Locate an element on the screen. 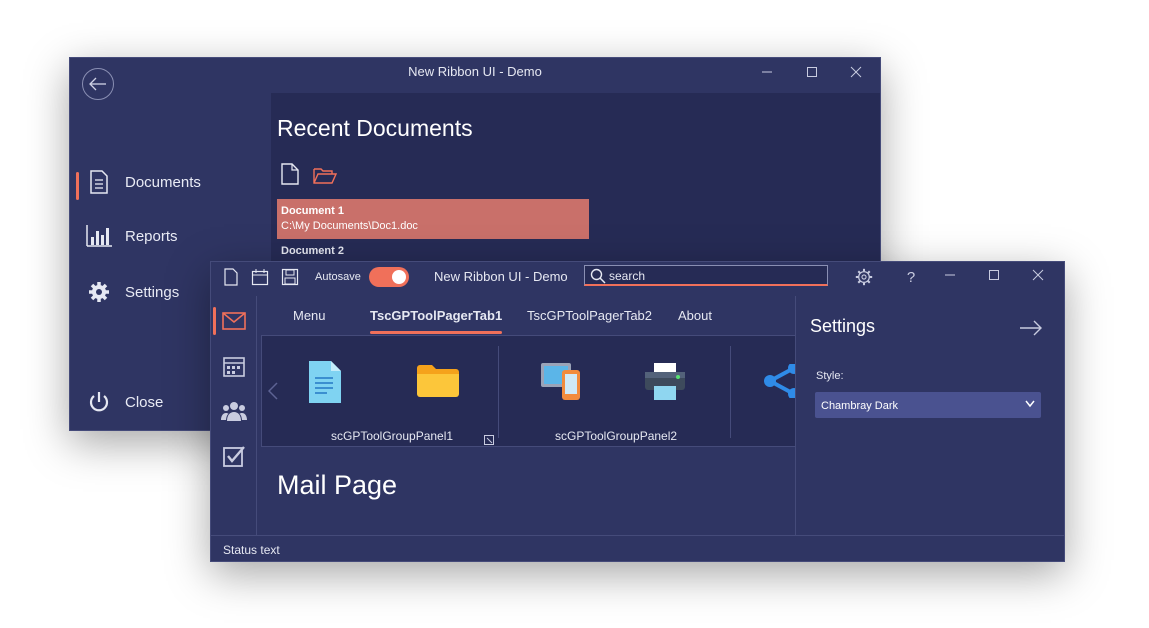 The width and height of the screenshot is (1149, 628). settings-panel: Settings Style: Chambray Dark is located at coordinates (929, 416).